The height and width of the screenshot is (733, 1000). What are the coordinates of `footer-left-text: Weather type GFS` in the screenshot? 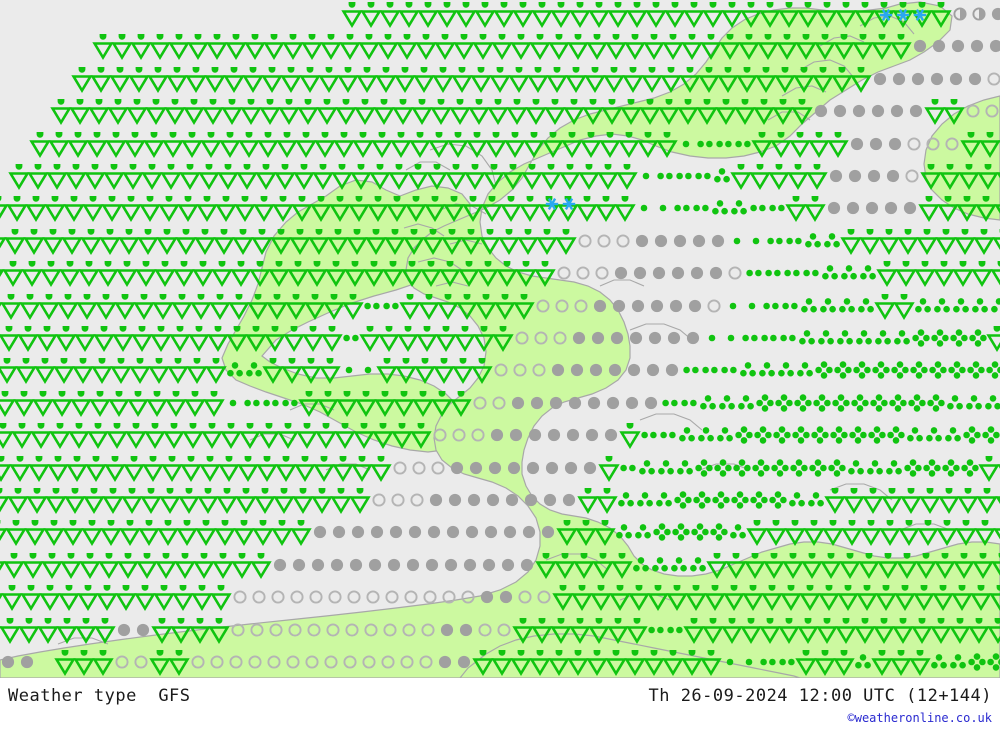 It's located at (99, 696).